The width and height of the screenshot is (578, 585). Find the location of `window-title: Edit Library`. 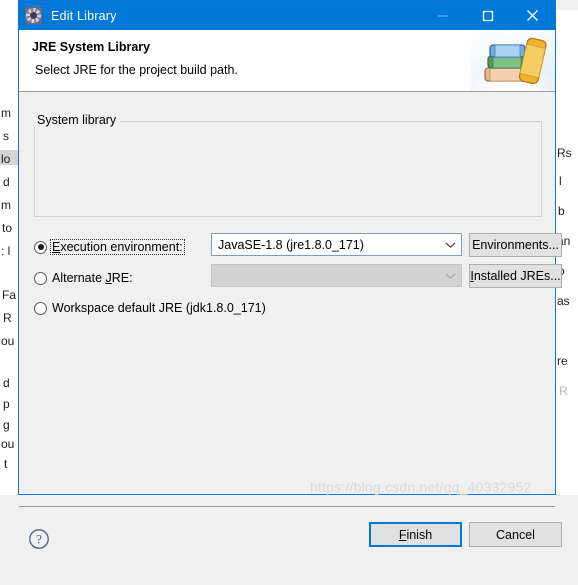

window-title: Edit Library is located at coordinates (84, 15).